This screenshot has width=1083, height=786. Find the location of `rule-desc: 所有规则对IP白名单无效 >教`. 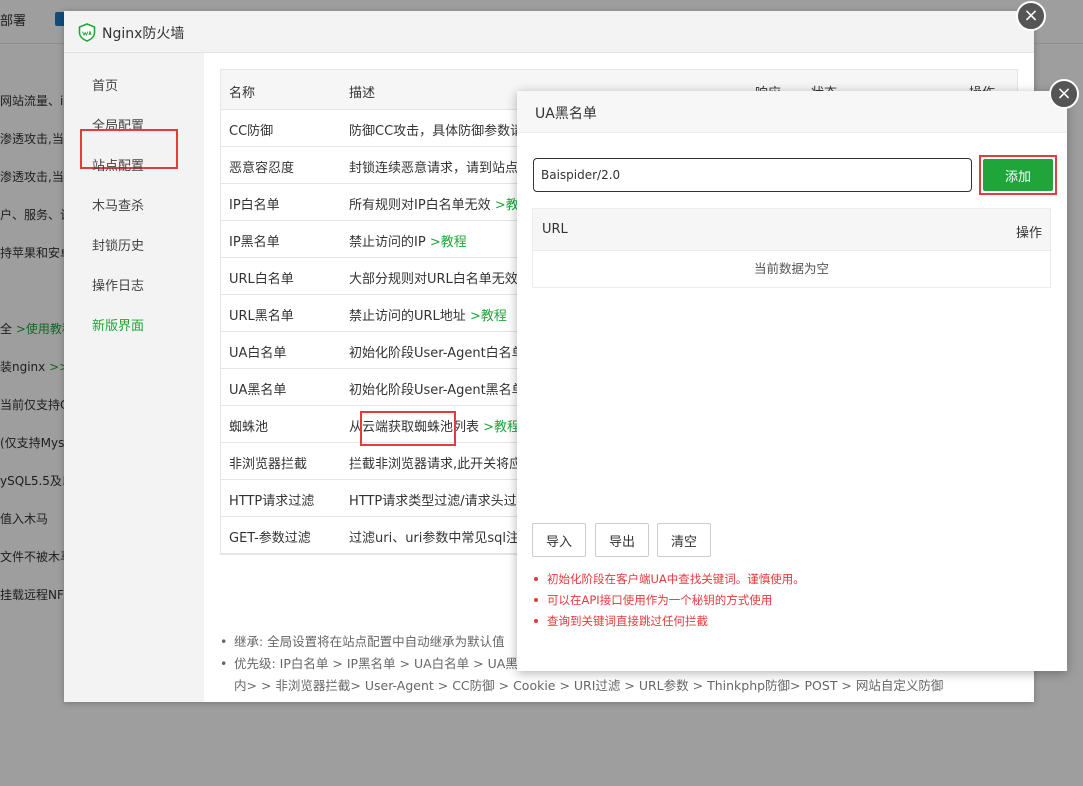

rule-desc: 所有规则对IP白名单无效 >教 is located at coordinates (434, 203).